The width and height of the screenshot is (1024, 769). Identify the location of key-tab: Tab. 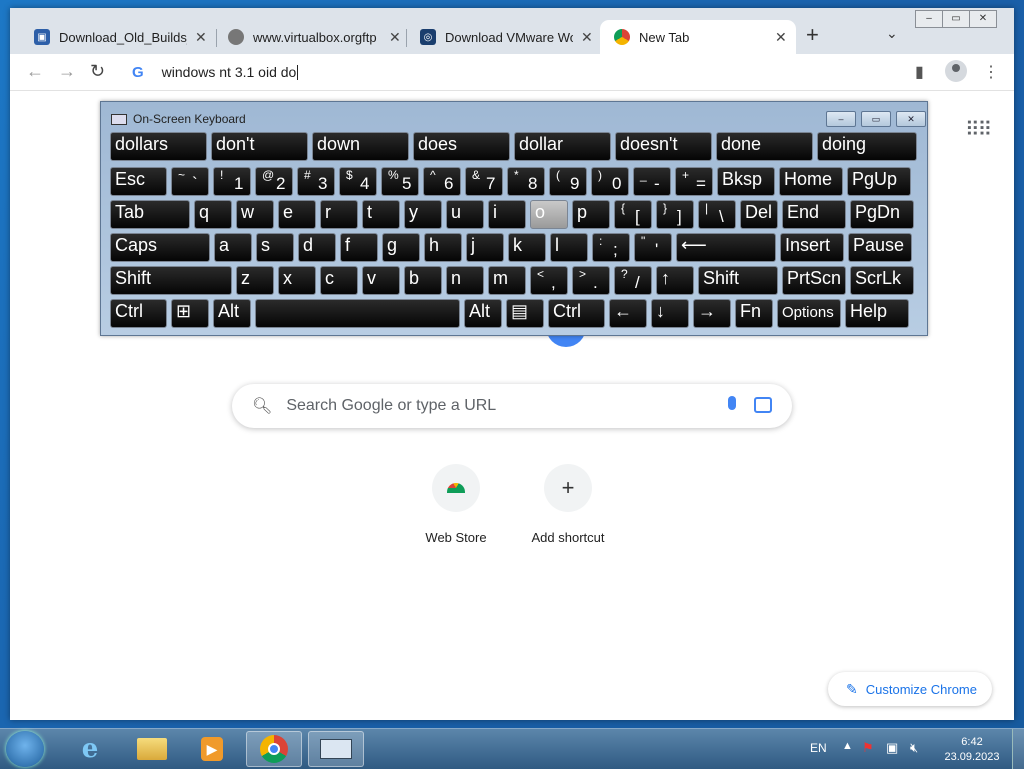
(150, 214).